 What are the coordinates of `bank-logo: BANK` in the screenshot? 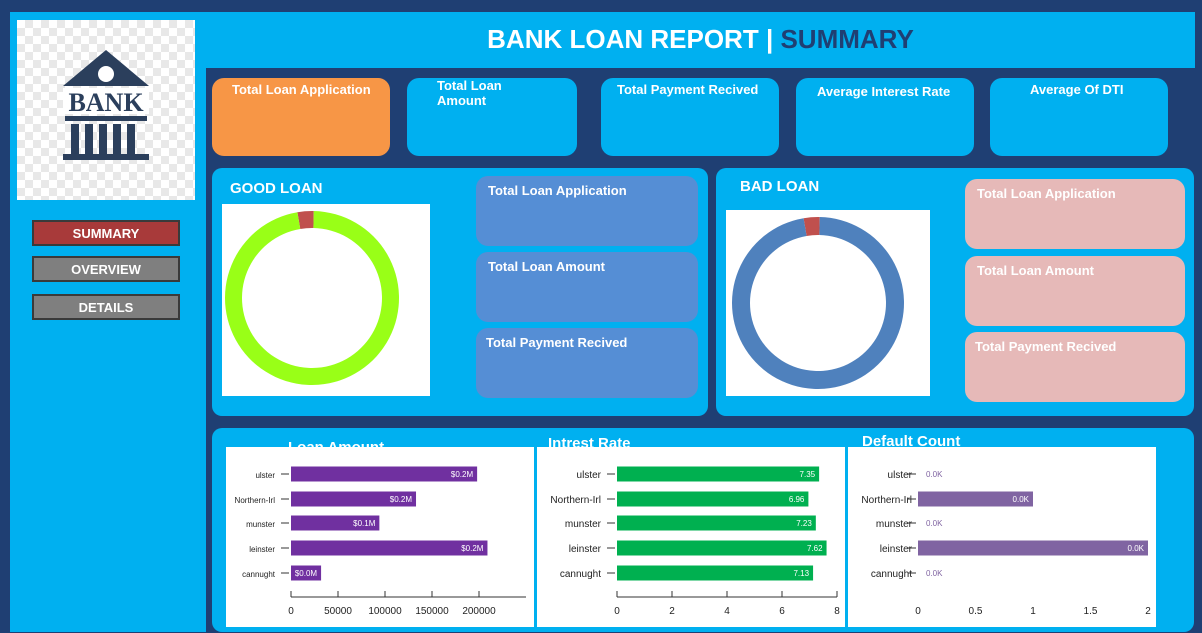 It's located at (106, 110).